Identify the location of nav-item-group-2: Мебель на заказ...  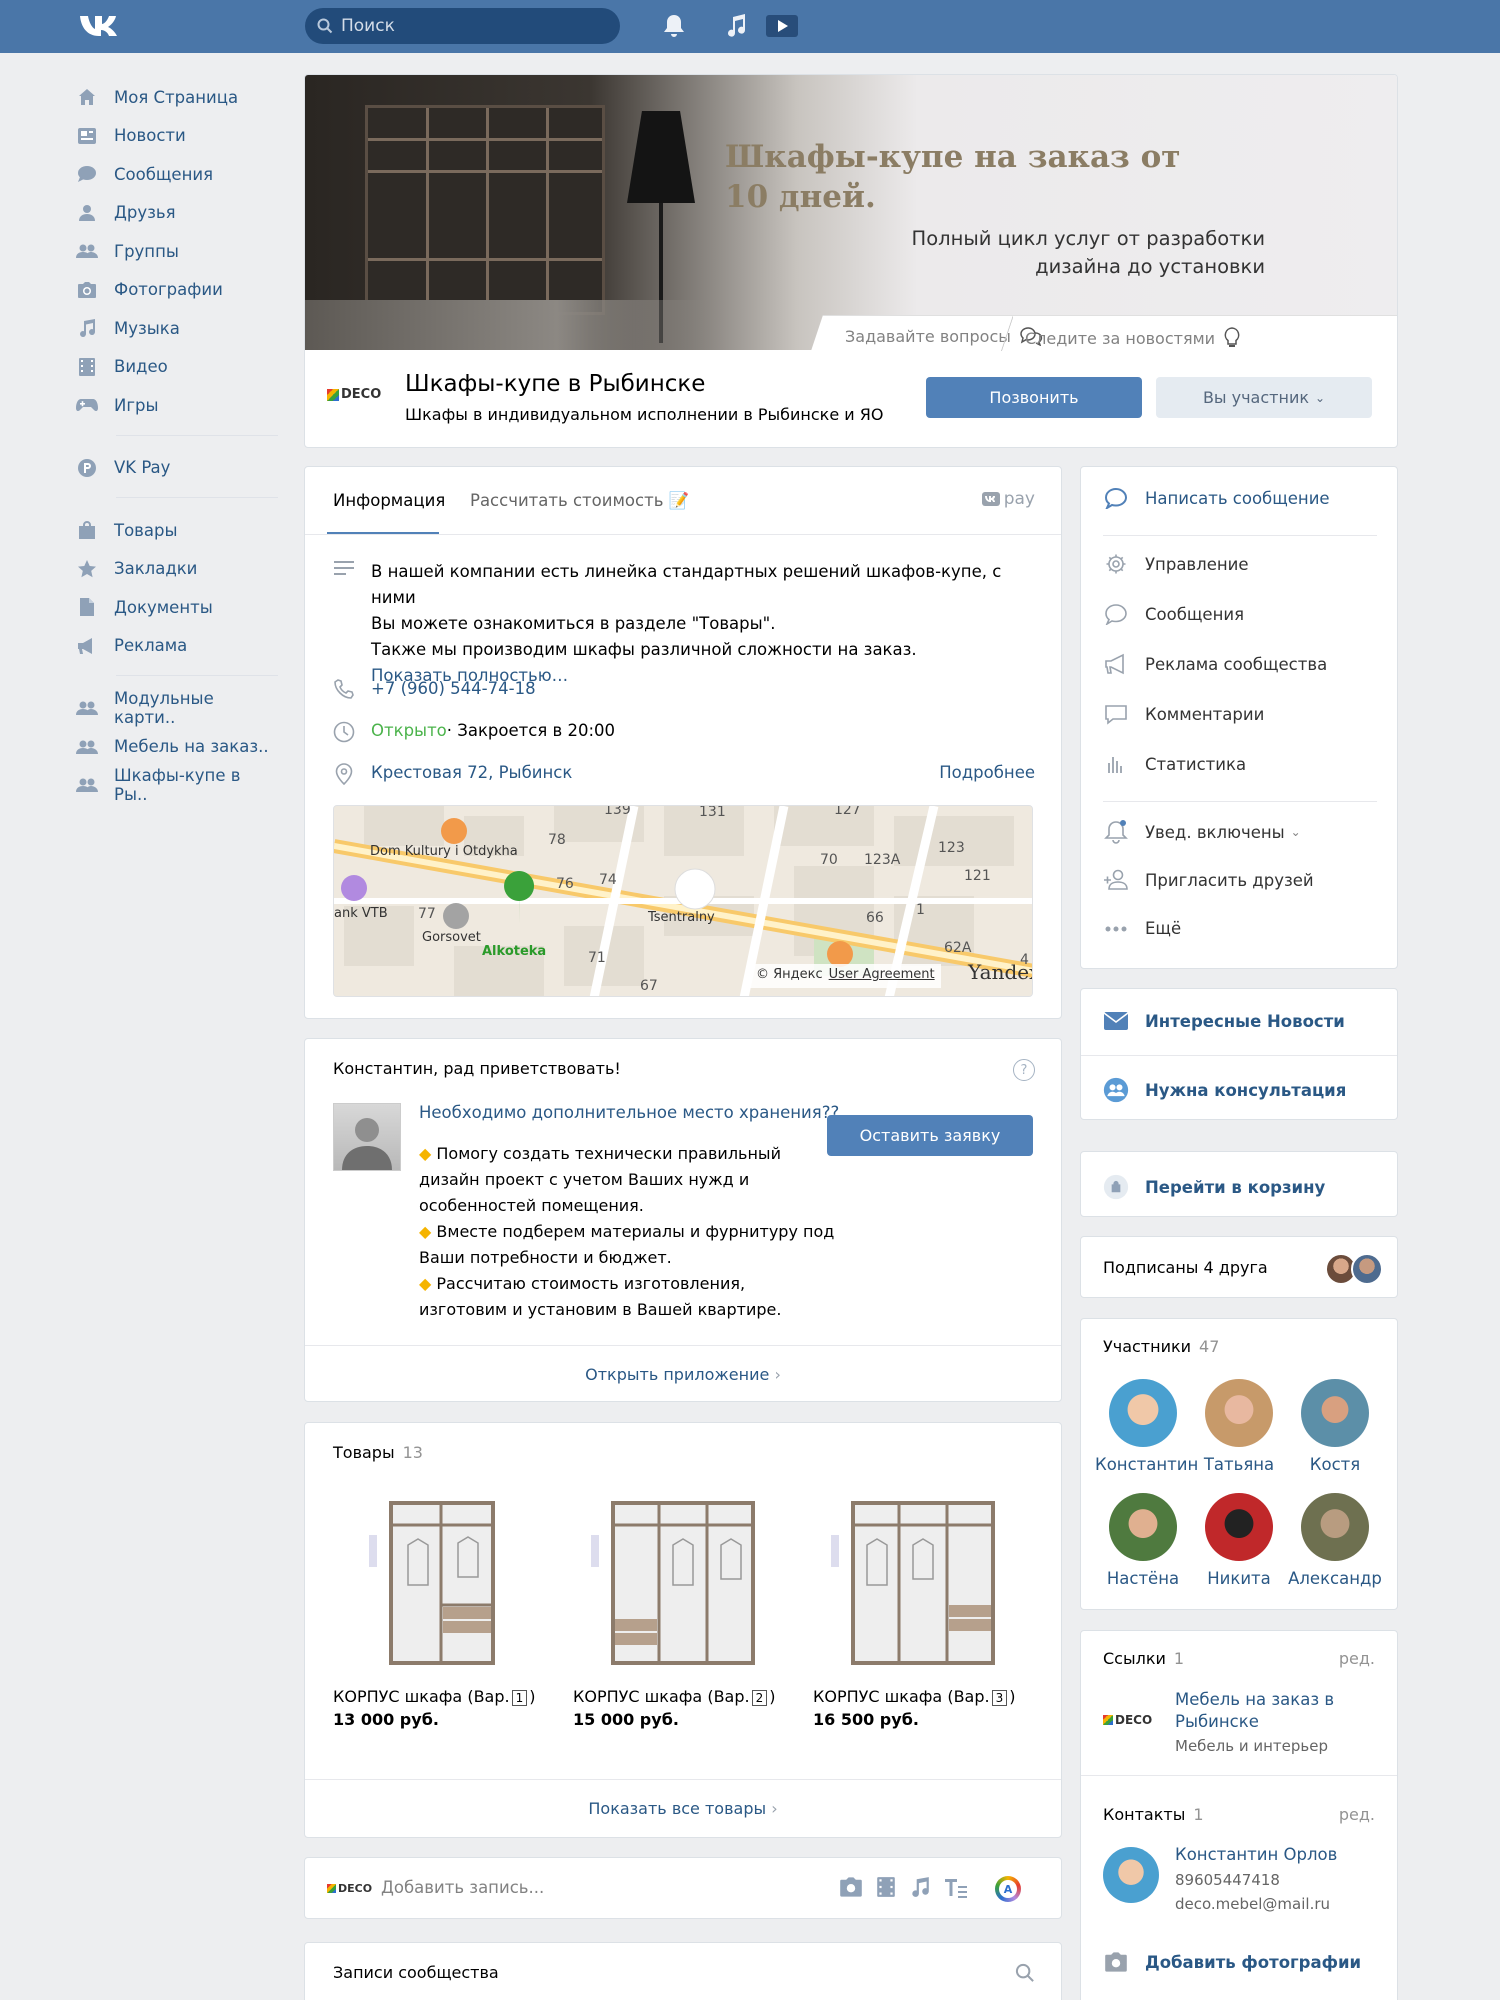
(176, 747).